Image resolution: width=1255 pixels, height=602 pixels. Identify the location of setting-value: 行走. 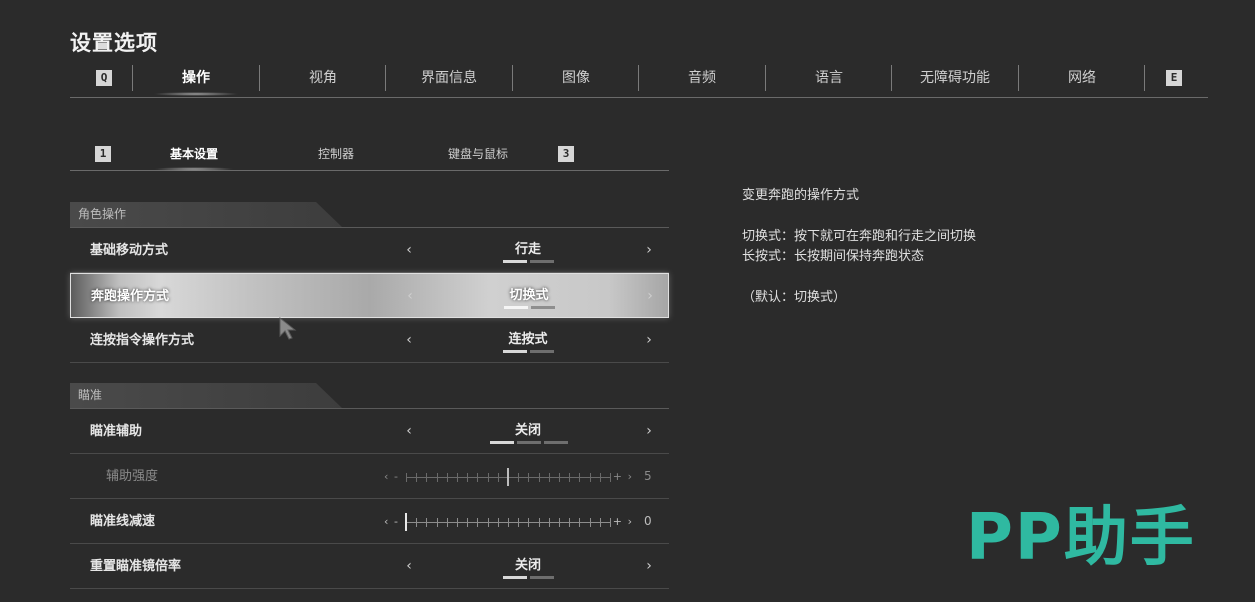
(527, 249).